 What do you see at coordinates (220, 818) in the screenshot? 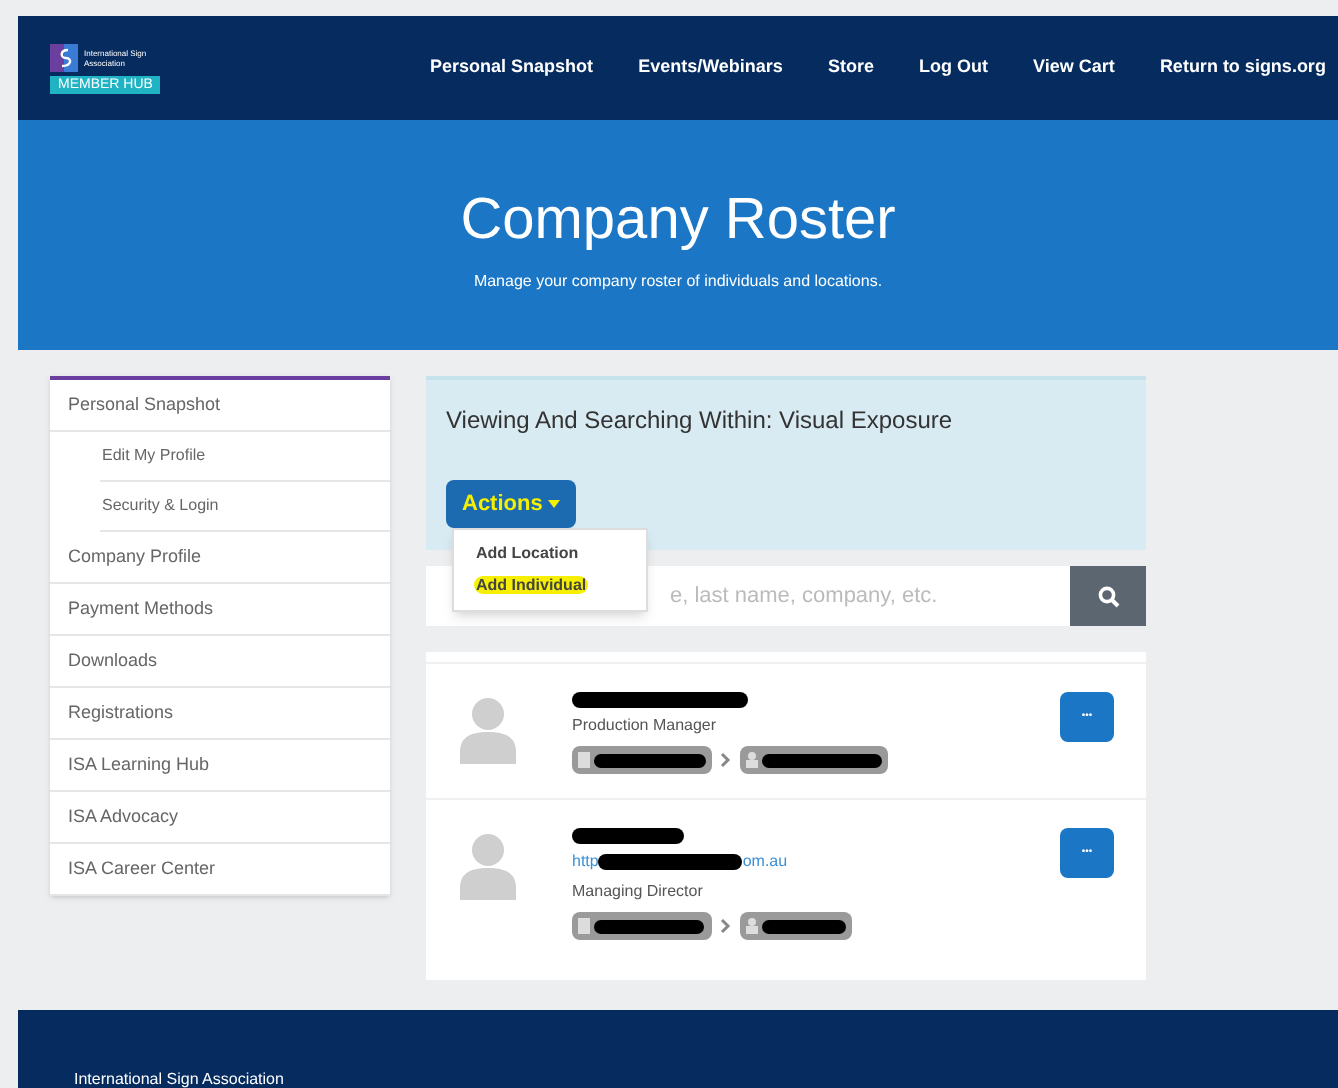
I see `sidebar-item: ISA Advocacy` at bounding box center [220, 818].